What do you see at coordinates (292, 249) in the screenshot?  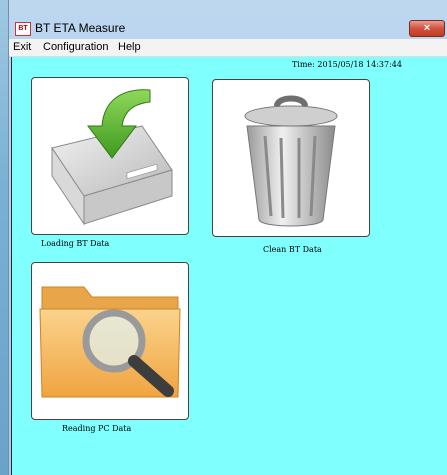 I see `clean-bt-data-label: Clean BT Data` at bounding box center [292, 249].